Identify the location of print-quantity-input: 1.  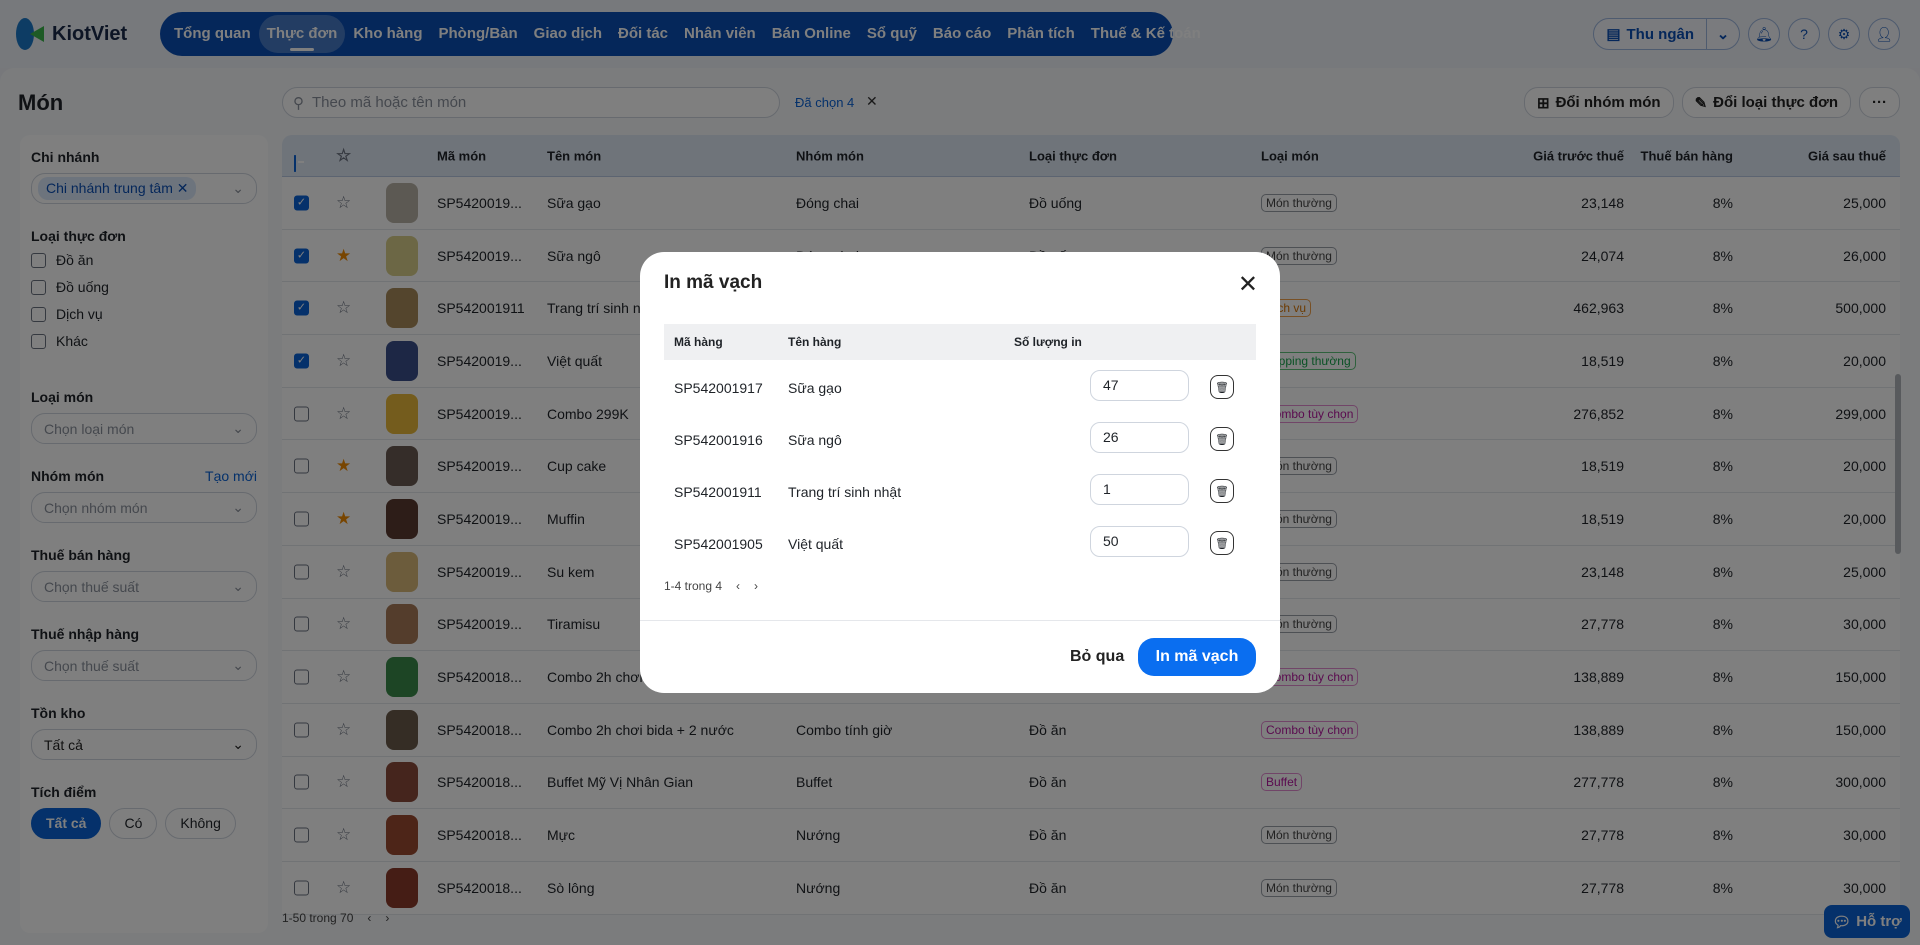
(1139, 489).